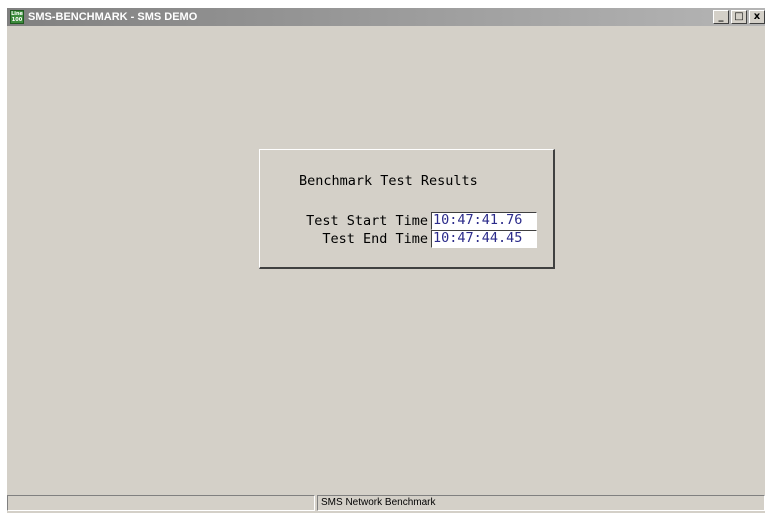 Image resolution: width=765 pixels, height=513 pixels. I want to click on status-pane-message: SMS Network Benchmark, so click(541, 503).